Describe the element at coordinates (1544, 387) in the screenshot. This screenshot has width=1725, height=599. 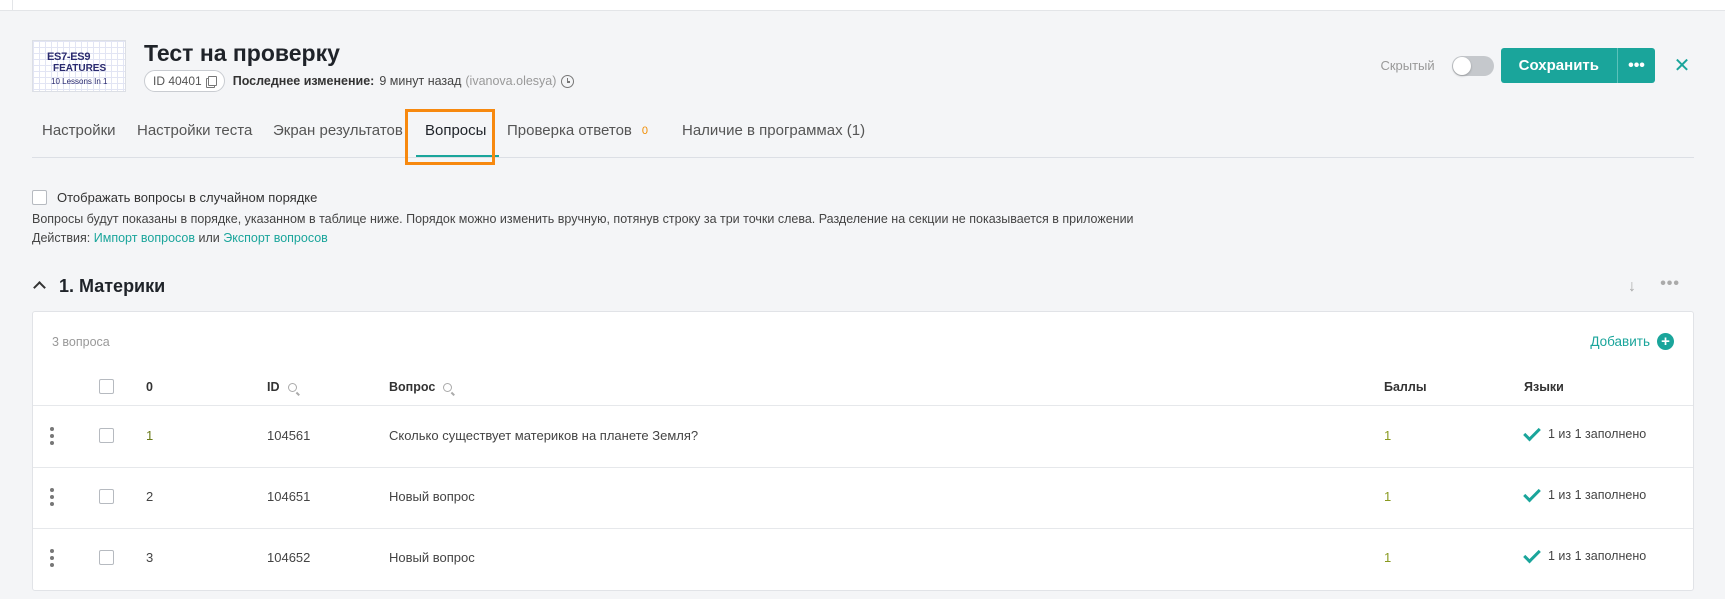
I see `header-languages: Языки` at that location.